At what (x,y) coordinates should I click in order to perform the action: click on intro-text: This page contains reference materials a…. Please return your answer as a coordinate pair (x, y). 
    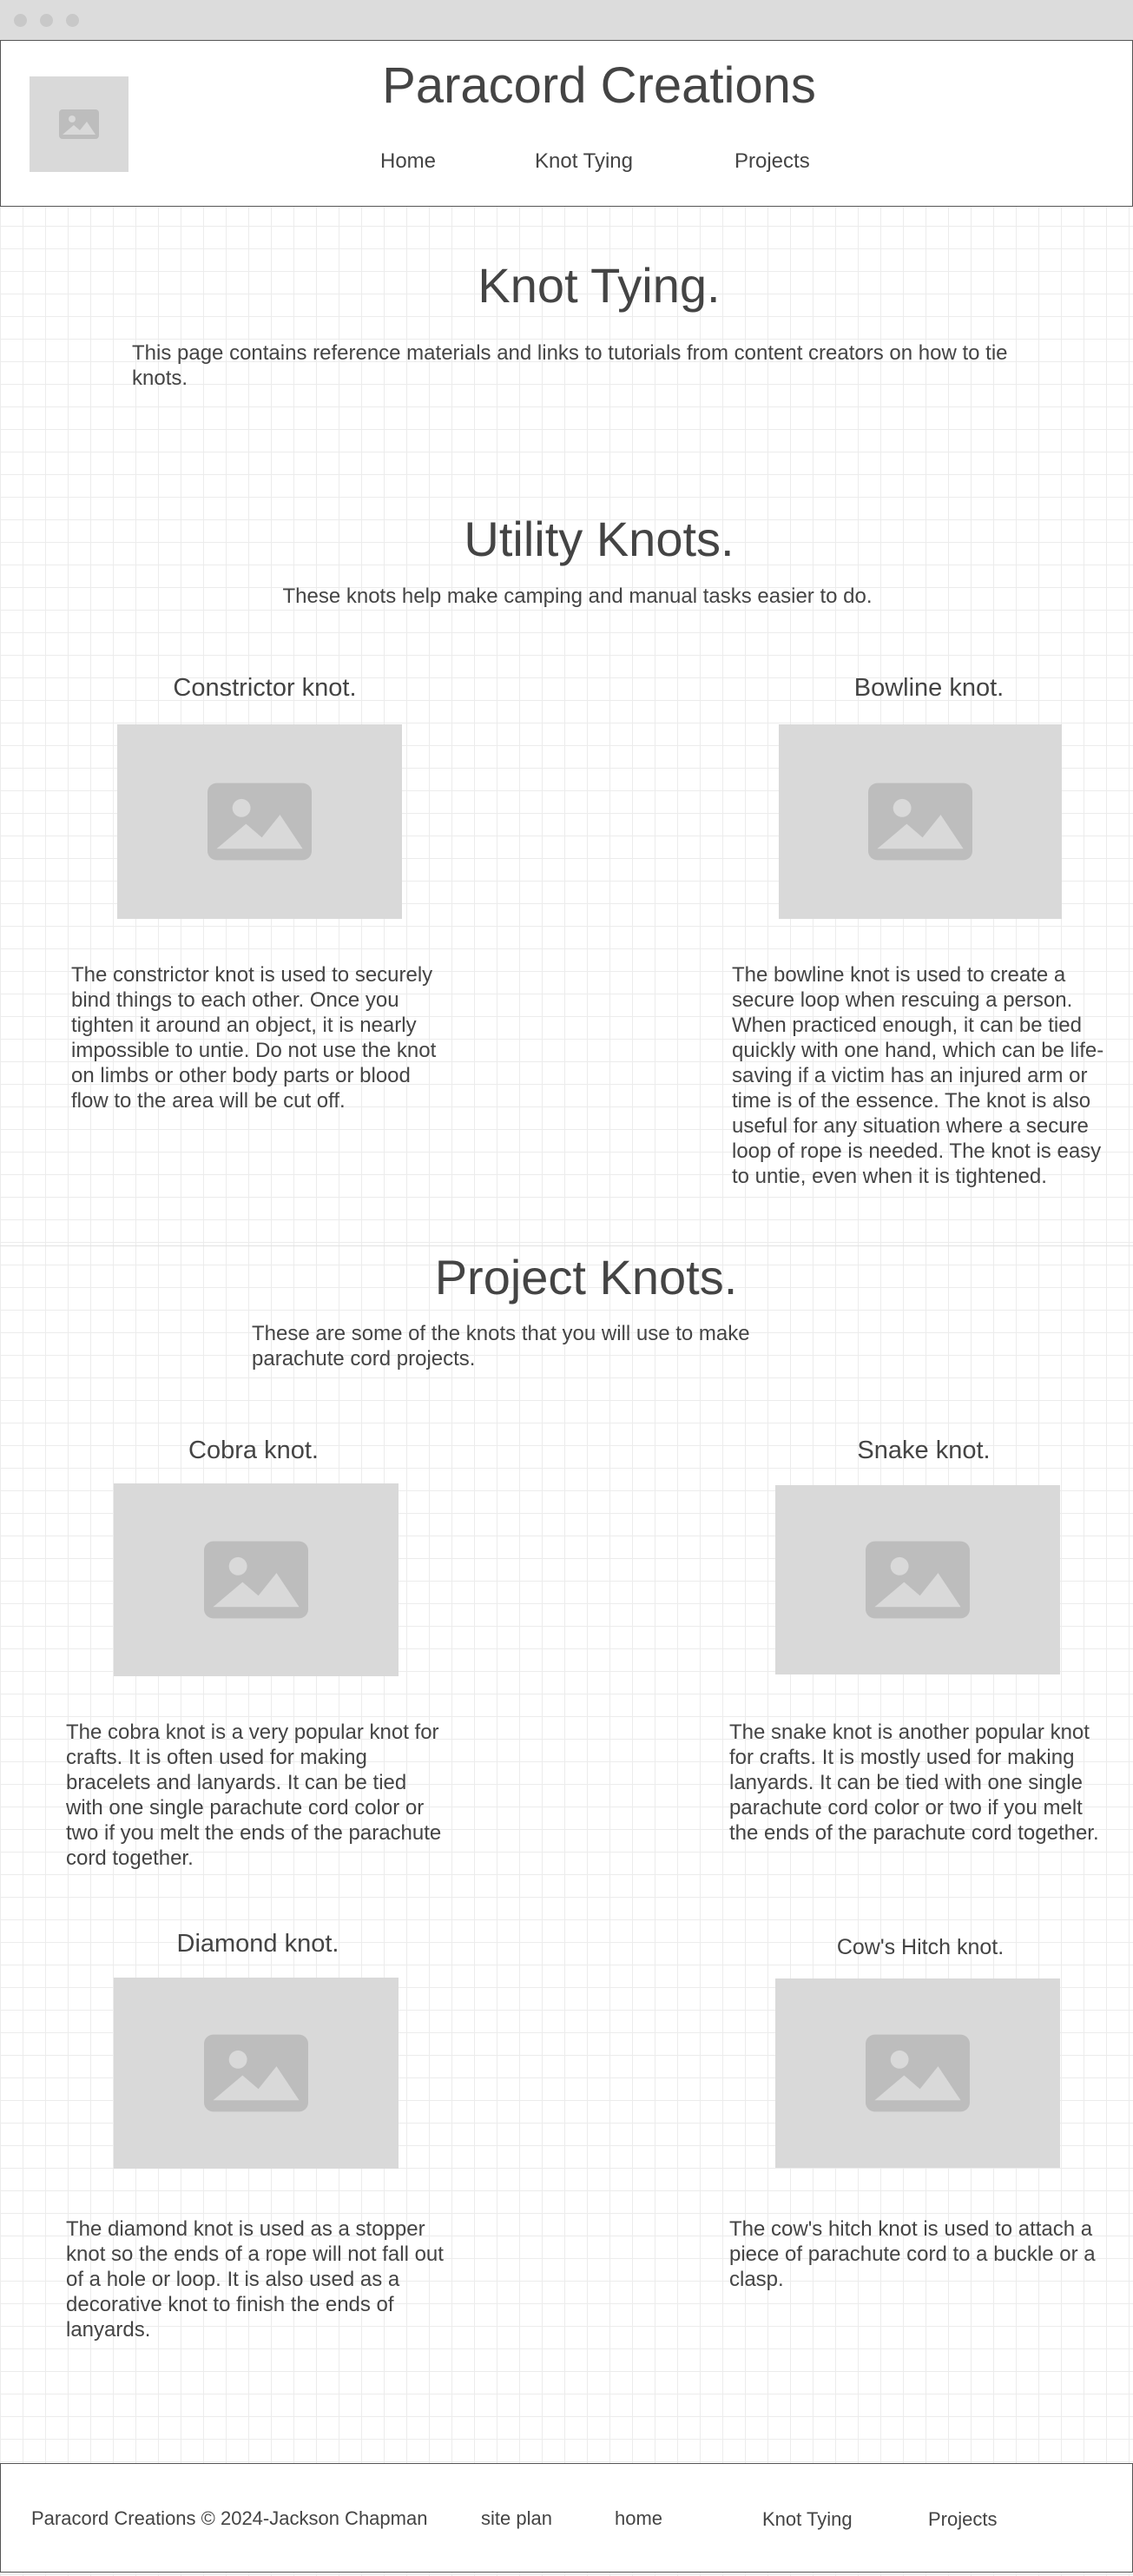
    Looking at the image, I should click on (570, 366).